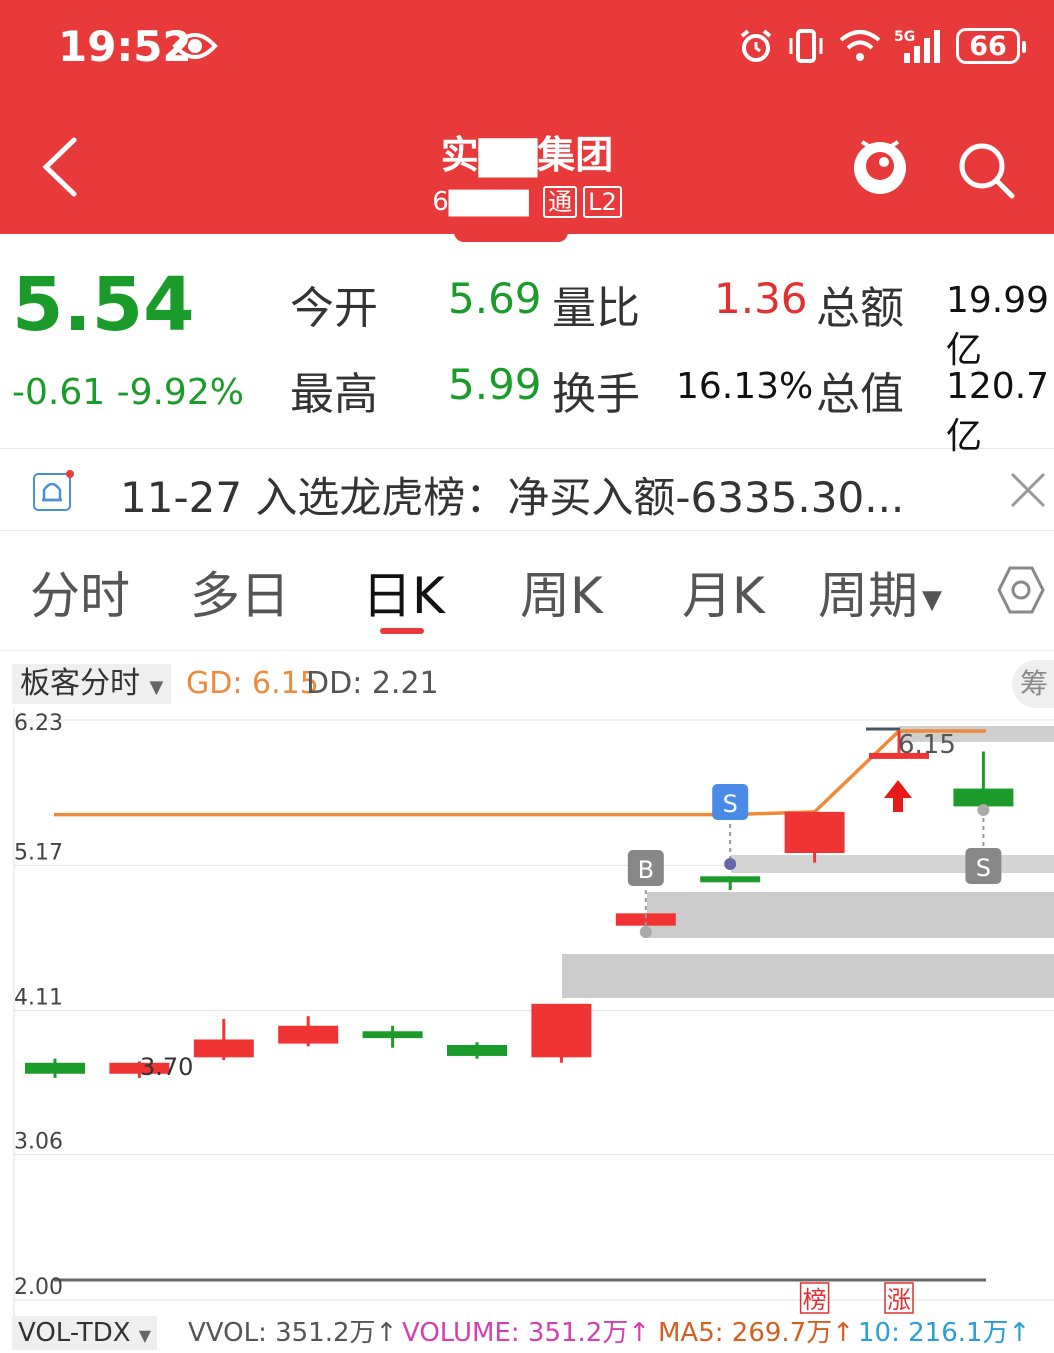 Image resolution: width=1054 pixels, height=1353 pixels. I want to click on indicator-select: 板客分时 ▼, so click(92, 684).